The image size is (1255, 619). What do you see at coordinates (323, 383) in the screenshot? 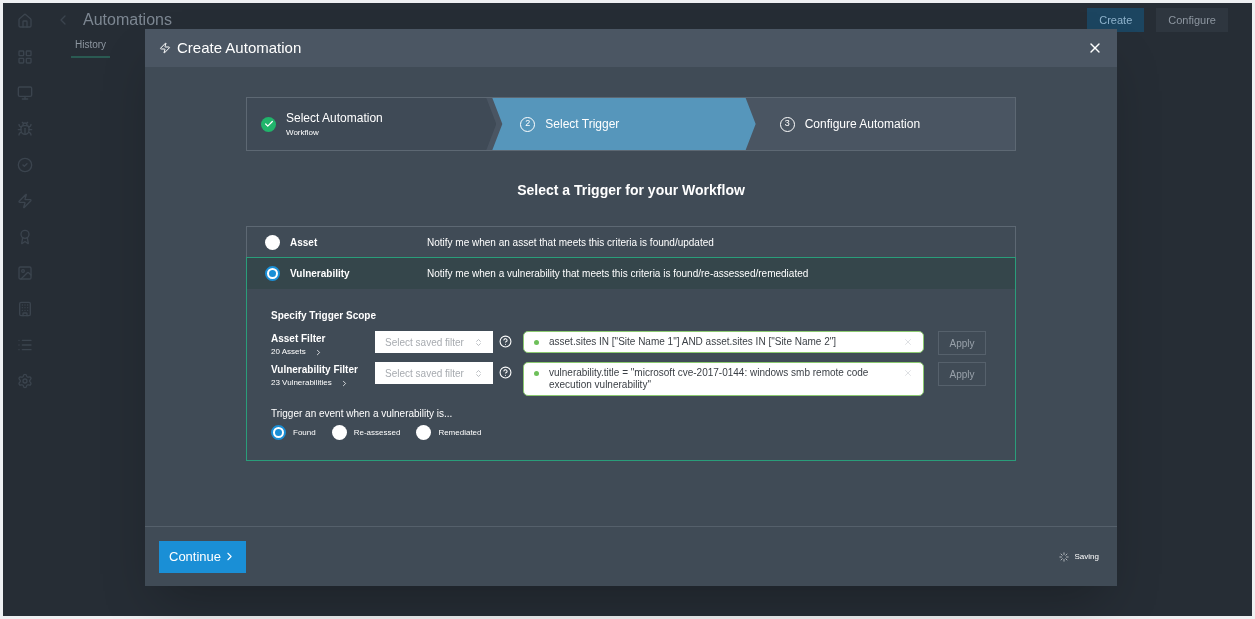
I see `filter-count-link: 23 Vulnerabilities` at bounding box center [323, 383].